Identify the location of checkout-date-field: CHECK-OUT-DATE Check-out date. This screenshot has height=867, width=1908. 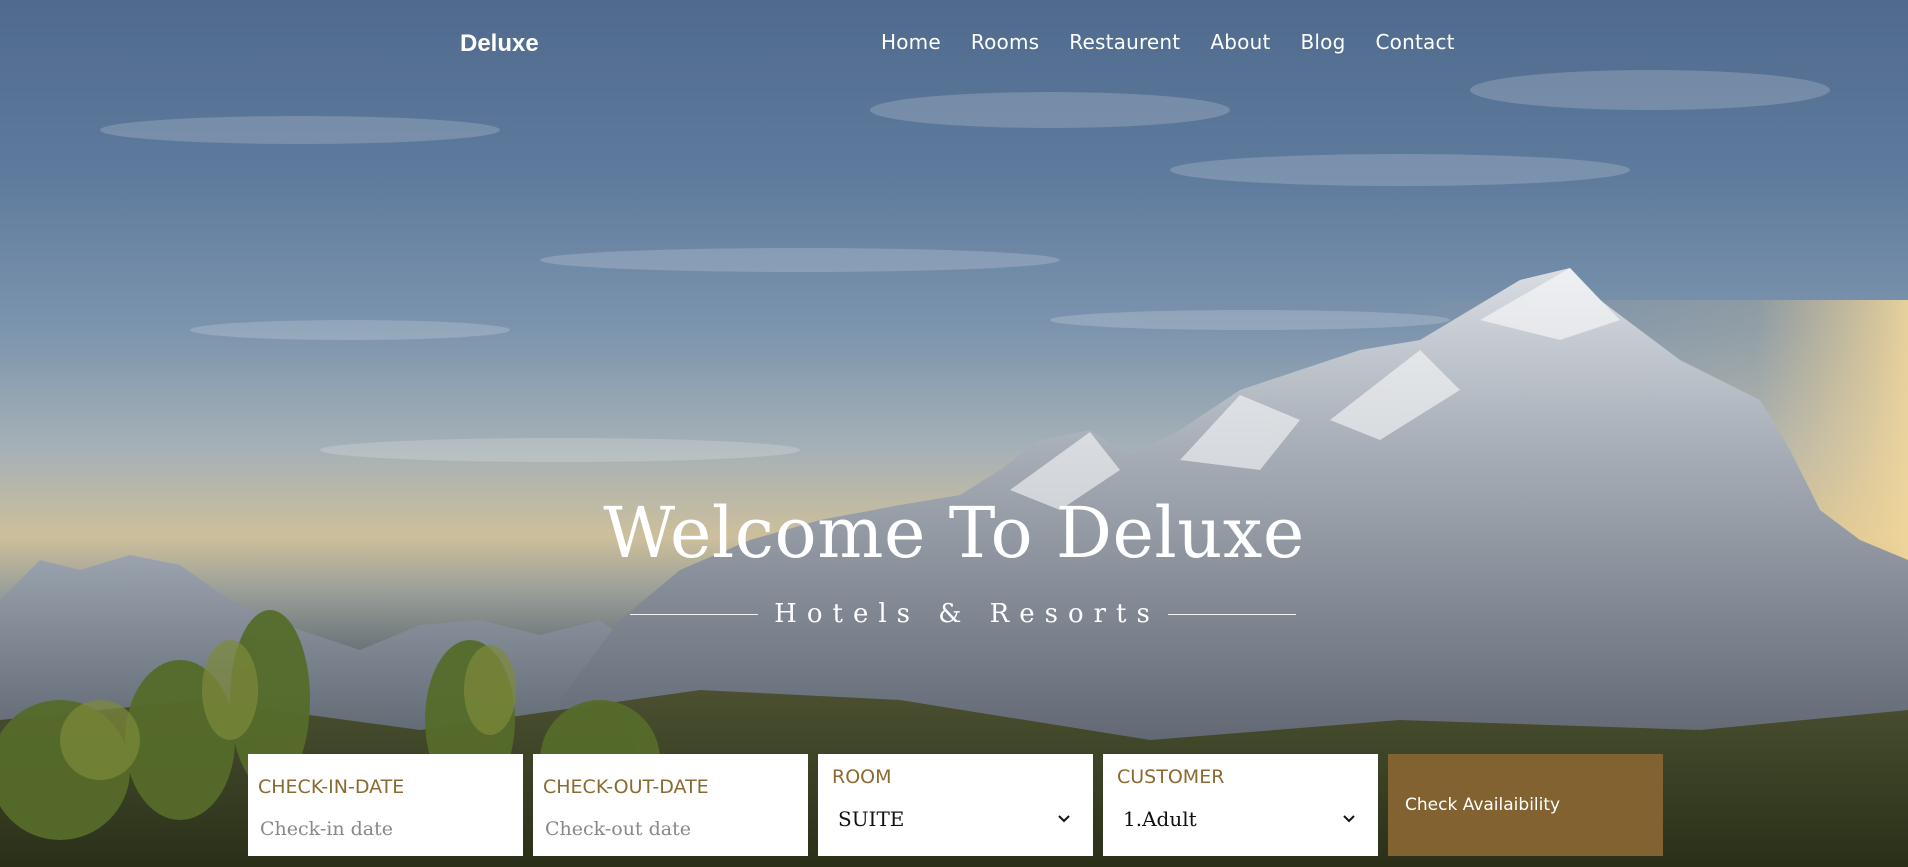
(670, 805).